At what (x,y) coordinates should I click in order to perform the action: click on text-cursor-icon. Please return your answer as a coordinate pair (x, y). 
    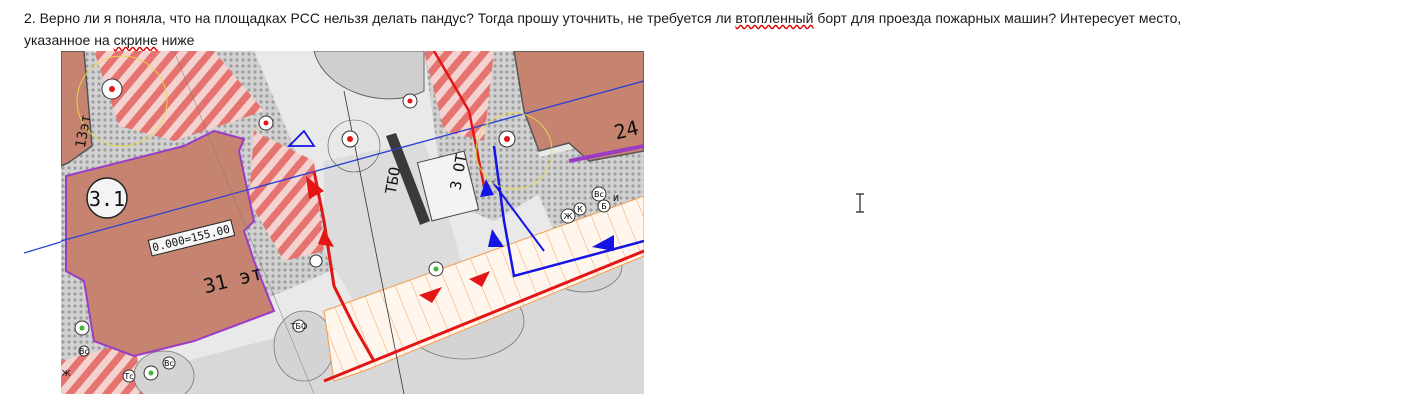
    Looking at the image, I should click on (860, 203).